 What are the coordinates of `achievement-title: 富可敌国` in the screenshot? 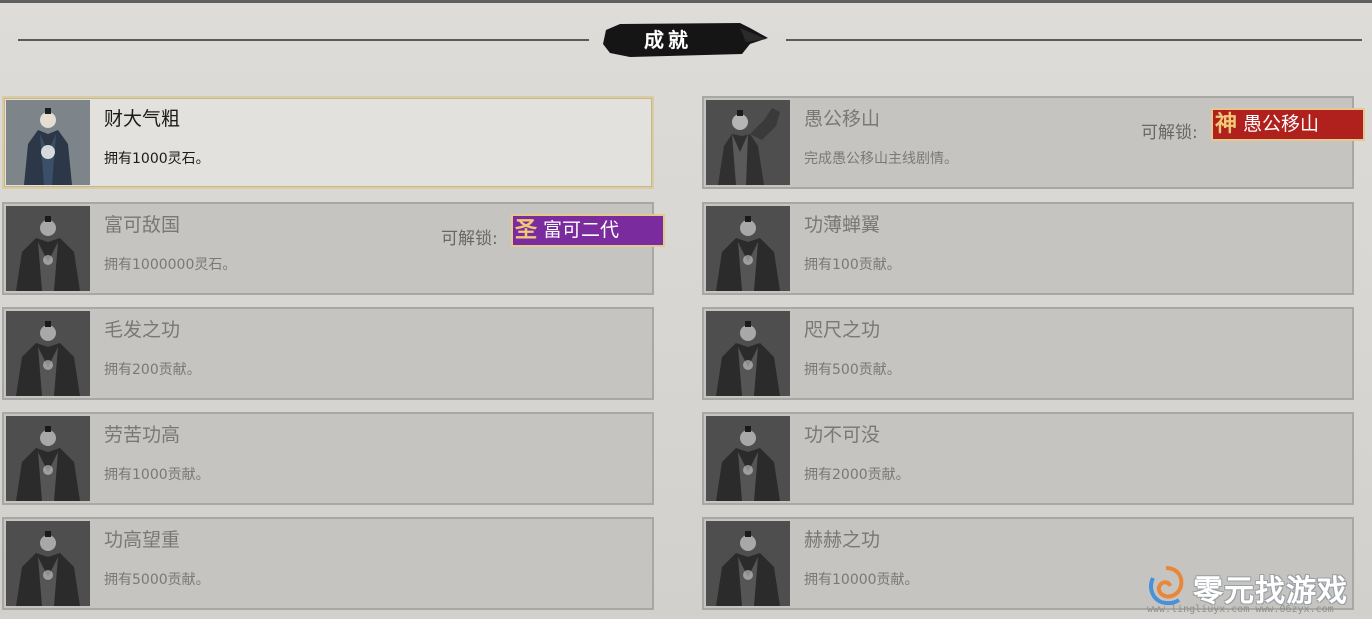 It's located at (142, 225).